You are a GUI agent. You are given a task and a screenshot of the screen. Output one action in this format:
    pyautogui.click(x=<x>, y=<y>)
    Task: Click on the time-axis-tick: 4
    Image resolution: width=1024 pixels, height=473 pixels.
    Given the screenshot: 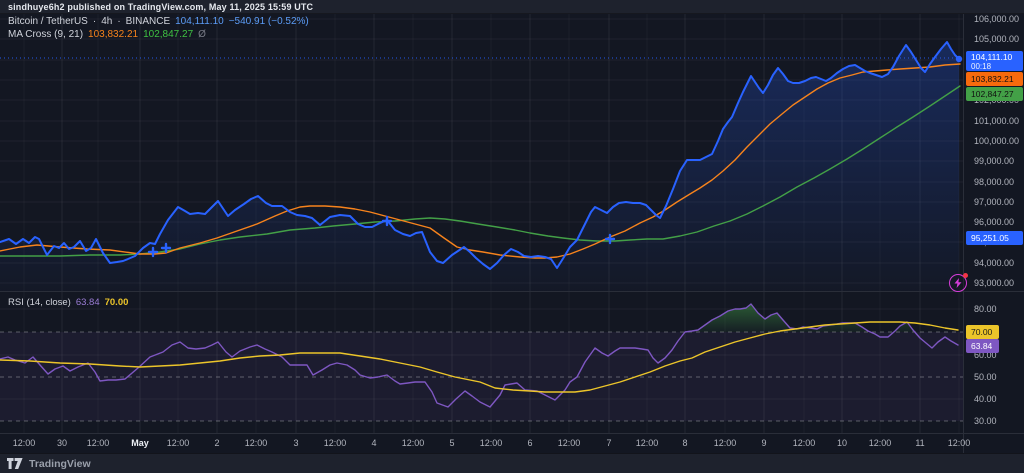 What is the action you would take?
    pyautogui.click(x=374, y=443)
    